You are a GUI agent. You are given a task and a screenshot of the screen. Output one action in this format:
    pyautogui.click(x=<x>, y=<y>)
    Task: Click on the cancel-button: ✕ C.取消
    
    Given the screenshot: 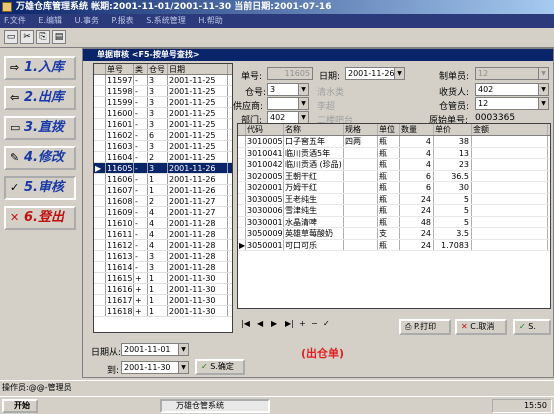 What is the action you would take?
    pyautogui.click(x=481, y=327)
    